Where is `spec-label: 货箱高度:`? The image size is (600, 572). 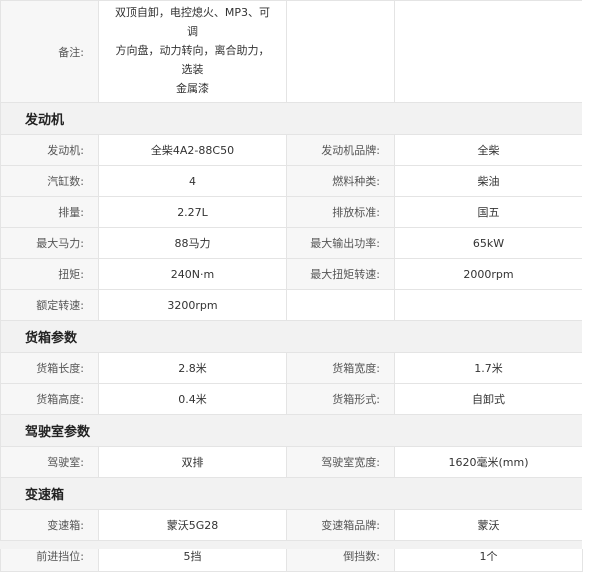 spec-label: 货箱高度: is located at coordinates (49, 399).